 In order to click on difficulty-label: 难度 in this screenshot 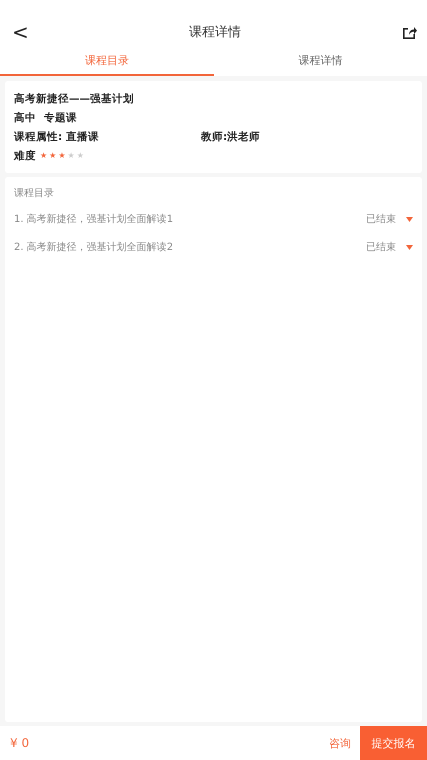, I will do `click(25, 155)`.